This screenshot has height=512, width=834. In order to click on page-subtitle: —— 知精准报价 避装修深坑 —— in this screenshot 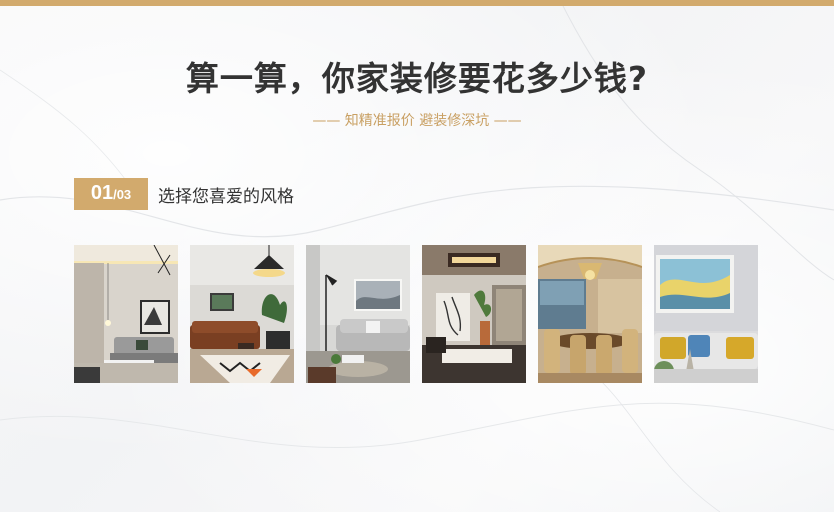, I will do `click(417, 121)`.